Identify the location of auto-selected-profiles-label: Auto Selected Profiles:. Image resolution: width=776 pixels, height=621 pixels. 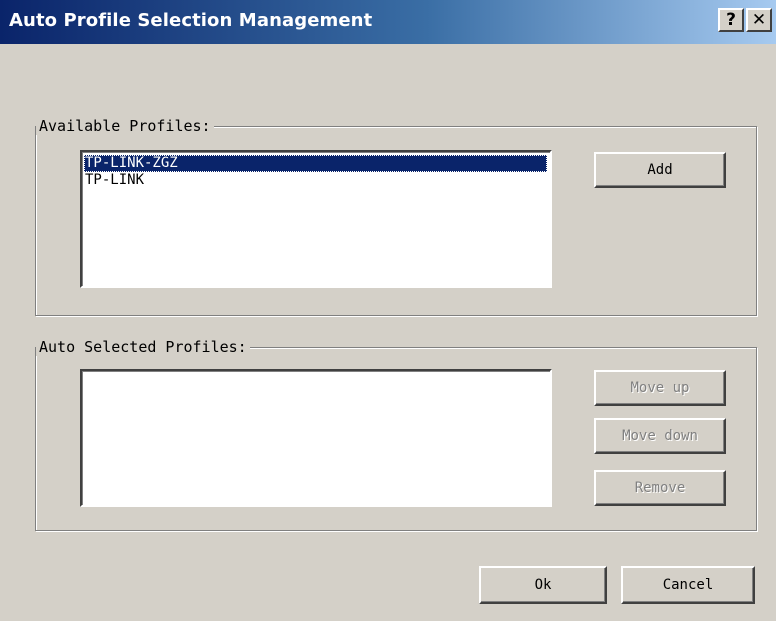
(143, 347).